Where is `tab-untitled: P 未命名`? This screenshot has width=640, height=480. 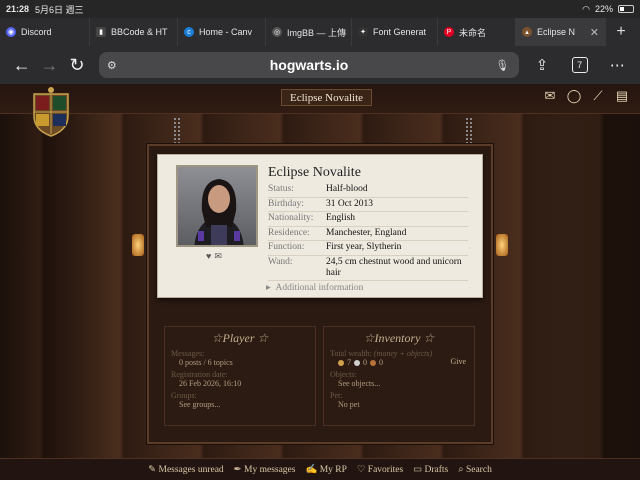 tab-untitled: P 未命名 is located at coordinates (477, 32).